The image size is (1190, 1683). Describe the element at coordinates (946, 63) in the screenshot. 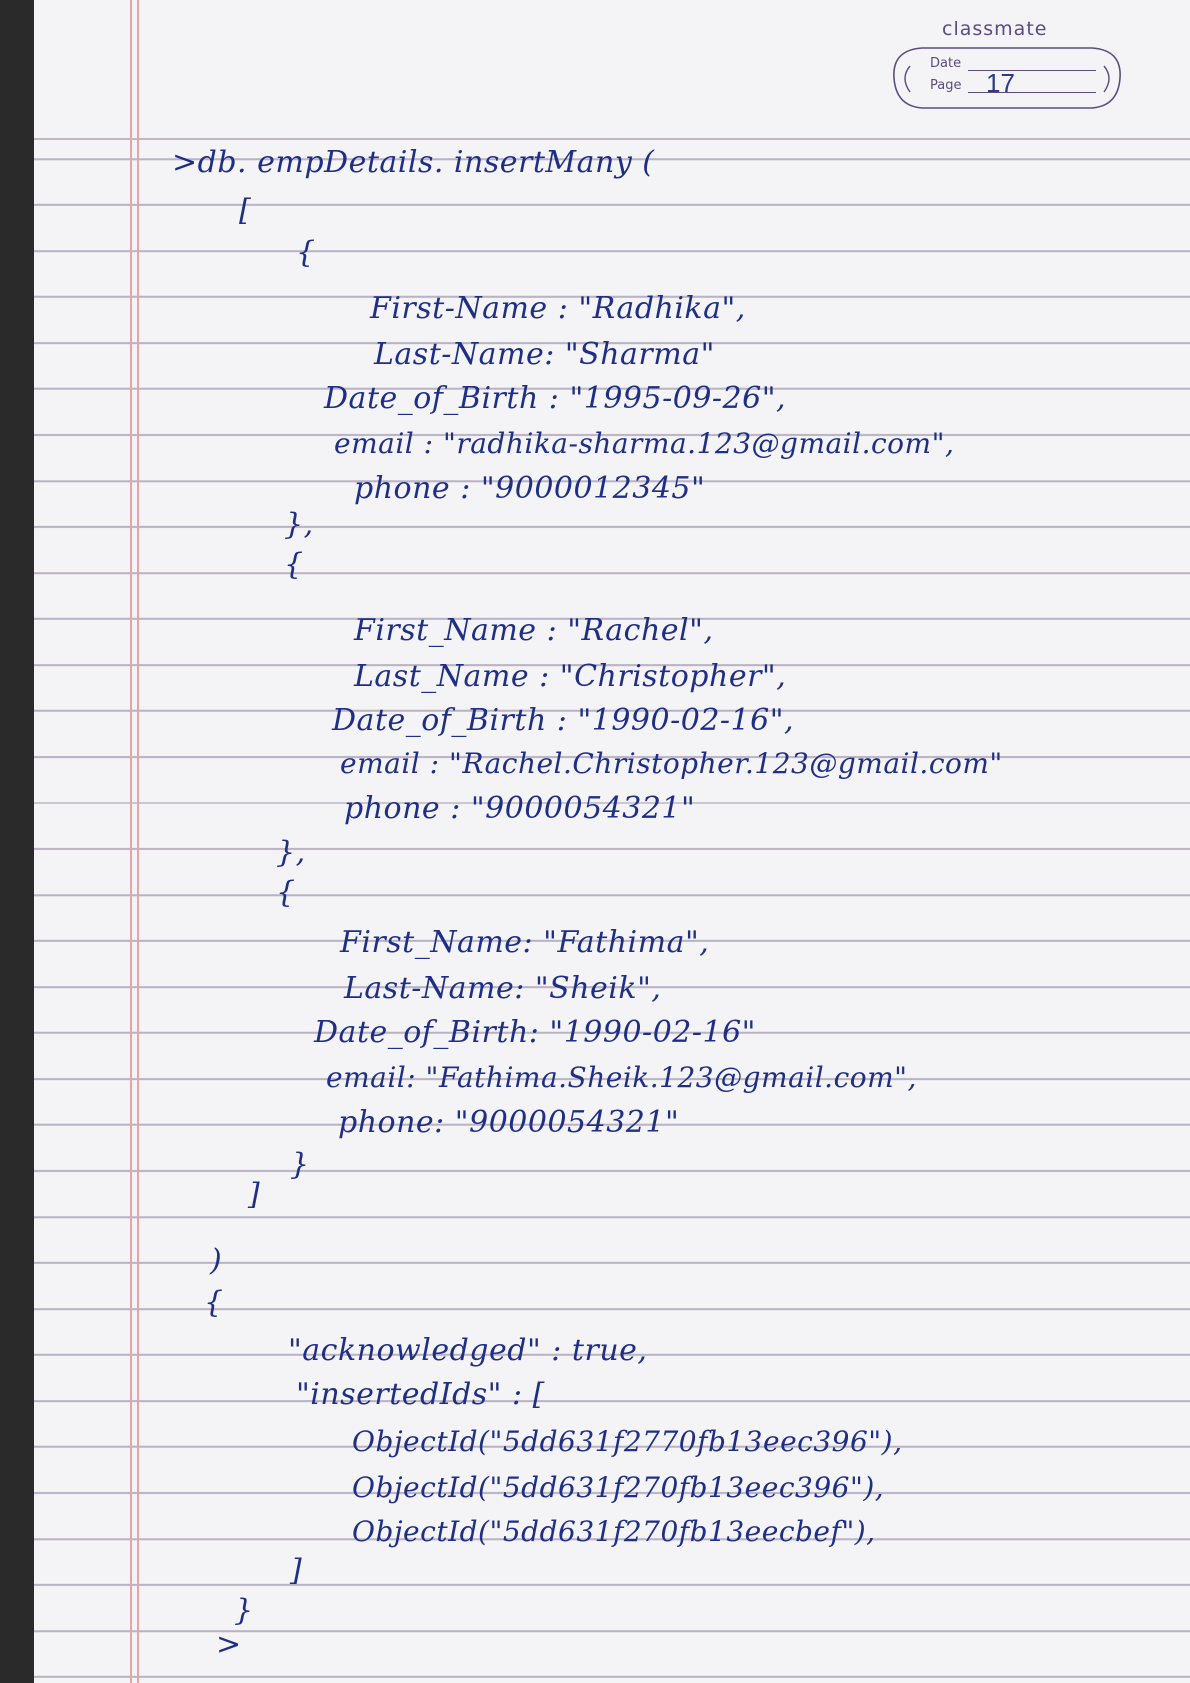

I see `date-label: Date` at that location.